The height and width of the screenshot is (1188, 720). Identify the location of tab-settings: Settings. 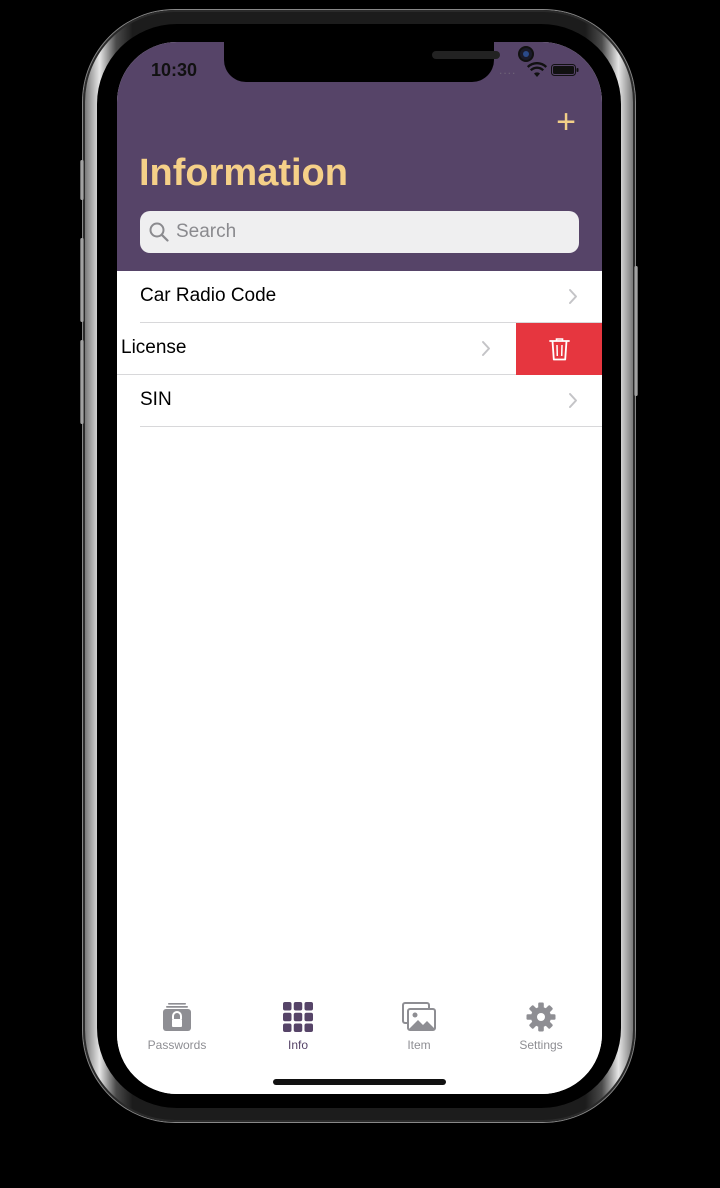
(541, 1022).